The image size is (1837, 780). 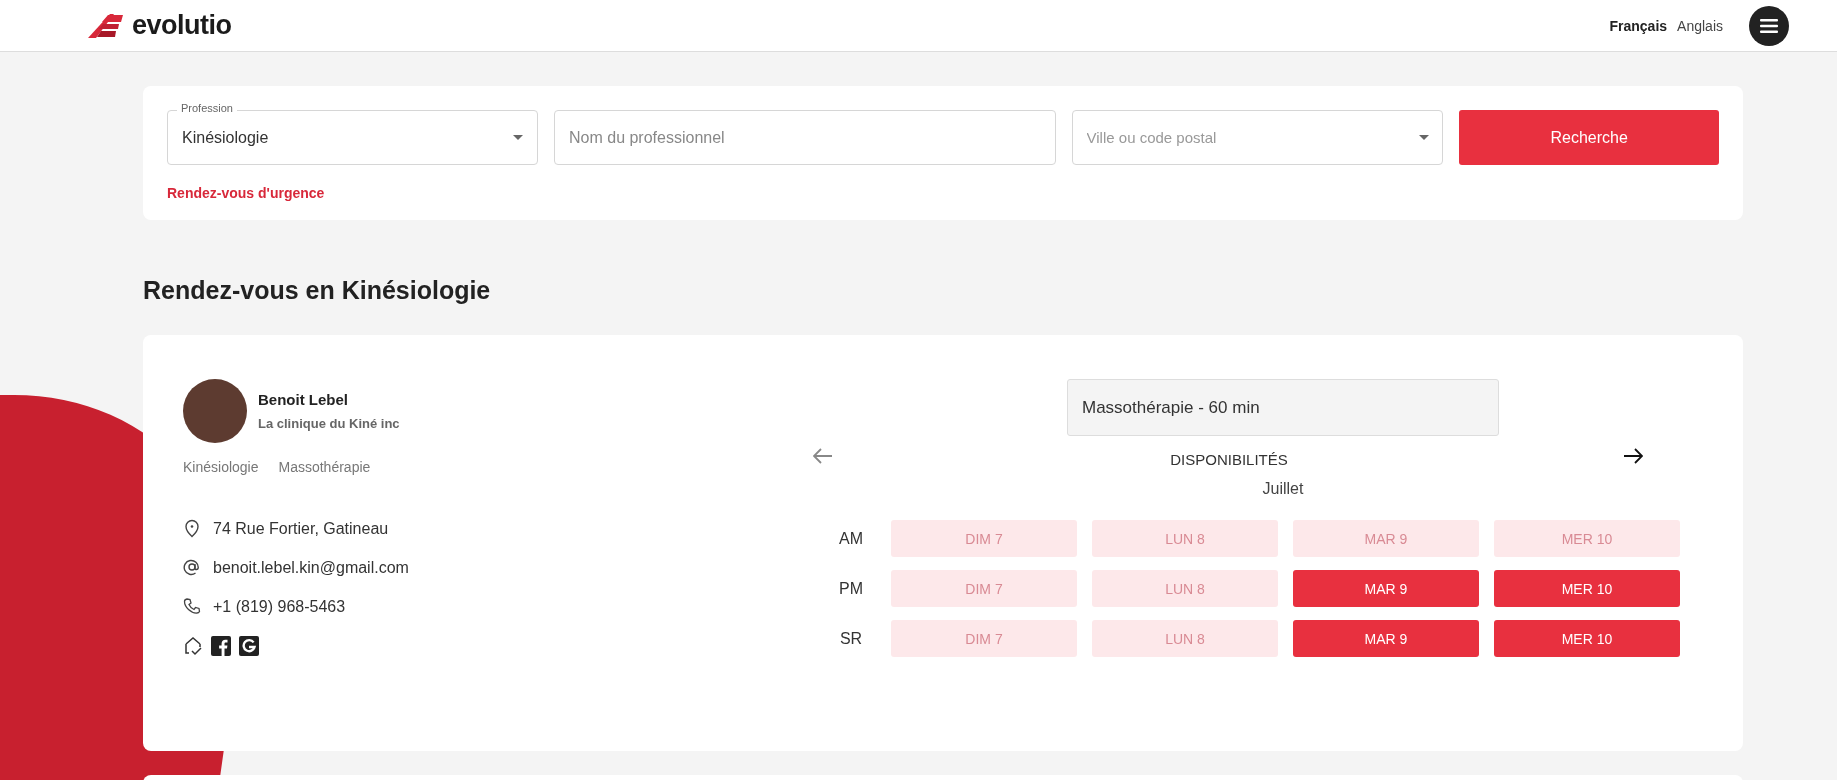 I want to click on logo-icon, so click(x=107, y=25).